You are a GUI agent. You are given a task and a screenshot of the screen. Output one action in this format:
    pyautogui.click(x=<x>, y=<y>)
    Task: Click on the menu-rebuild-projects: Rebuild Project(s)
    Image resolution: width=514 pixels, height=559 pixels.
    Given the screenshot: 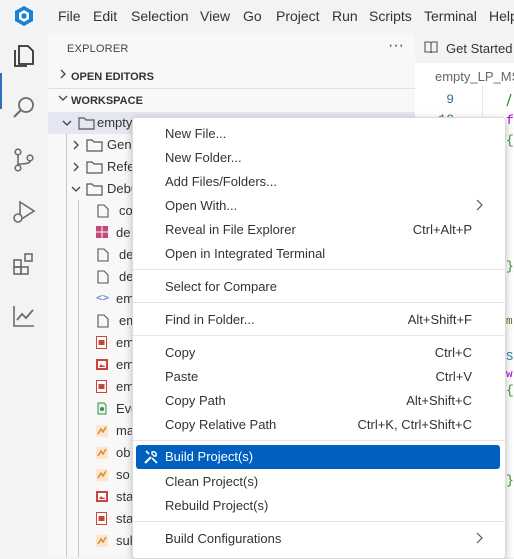 What is the action you would take?
    pyautogui.click(x=318, y=506)
    